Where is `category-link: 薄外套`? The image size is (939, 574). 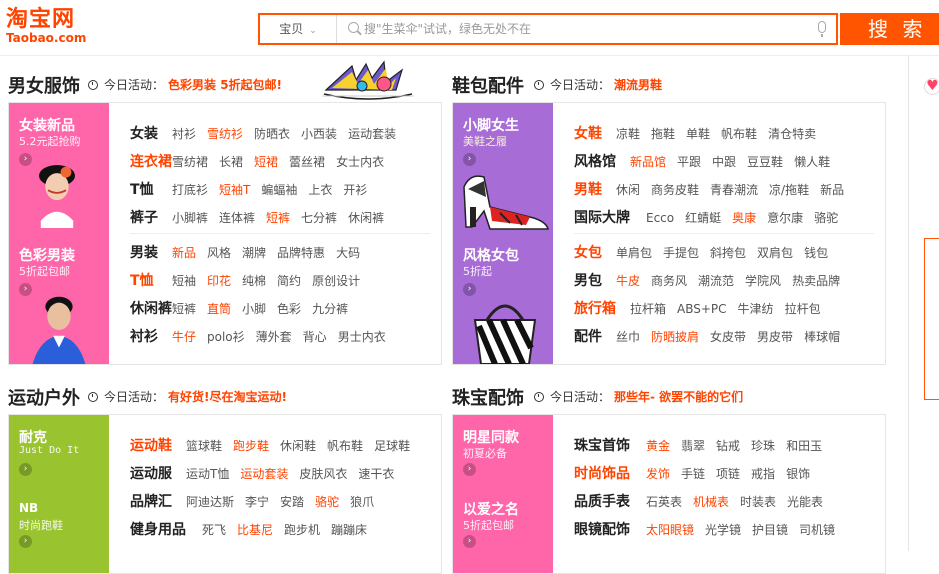
category-link: 薄外套 is located at coordinates (274, 337).